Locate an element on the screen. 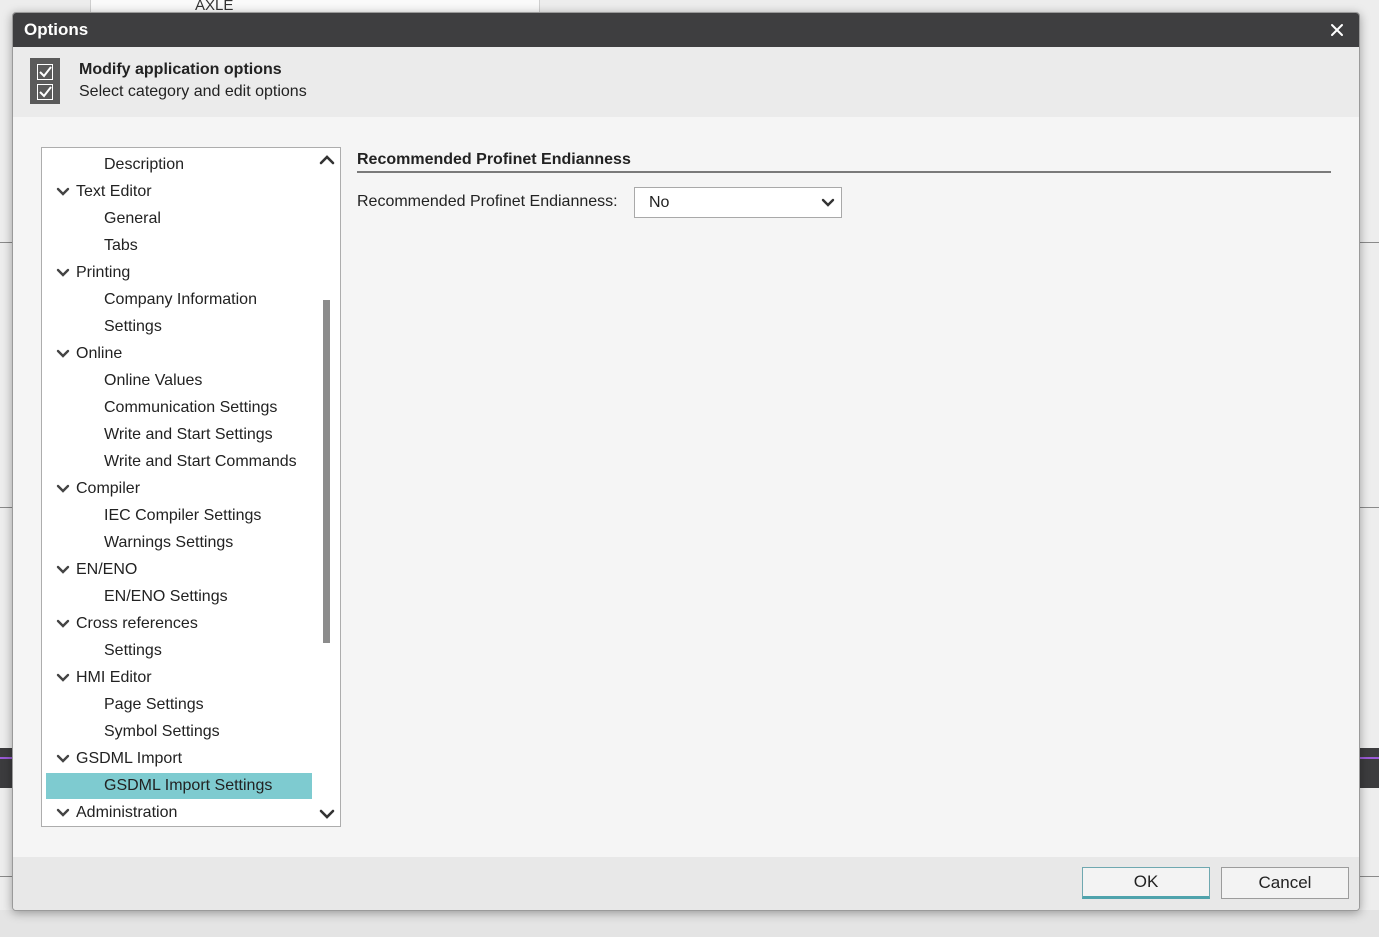 The width and height of the screenshot is (1379, 937). close-icon is located at coordinates (1337, 30).